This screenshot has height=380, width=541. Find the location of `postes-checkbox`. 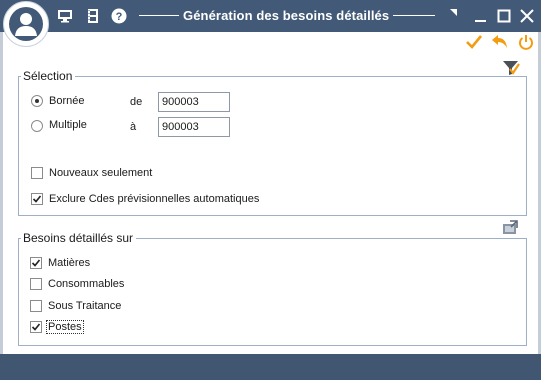

postes-checkbox is located at coordinates (36, 327).